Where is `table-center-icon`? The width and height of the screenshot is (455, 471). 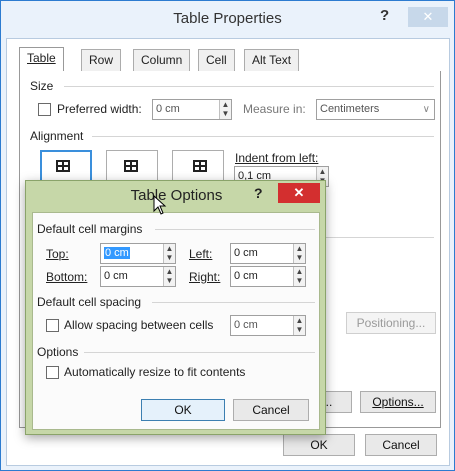
table-center-icon is located at coordinates (131, 166).